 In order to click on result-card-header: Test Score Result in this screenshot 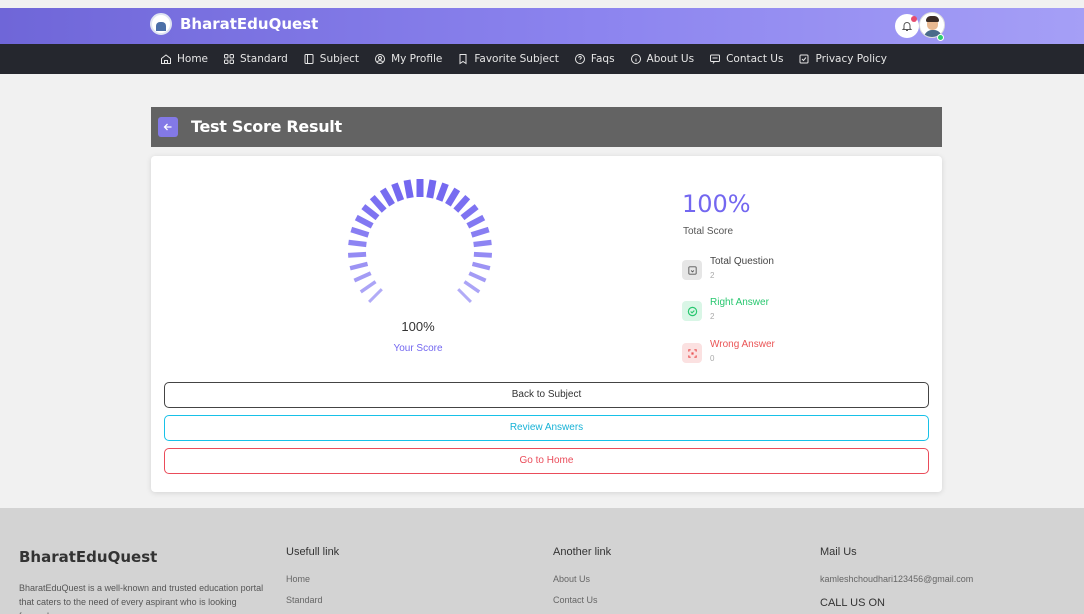, I will do `click(546, 127)`.